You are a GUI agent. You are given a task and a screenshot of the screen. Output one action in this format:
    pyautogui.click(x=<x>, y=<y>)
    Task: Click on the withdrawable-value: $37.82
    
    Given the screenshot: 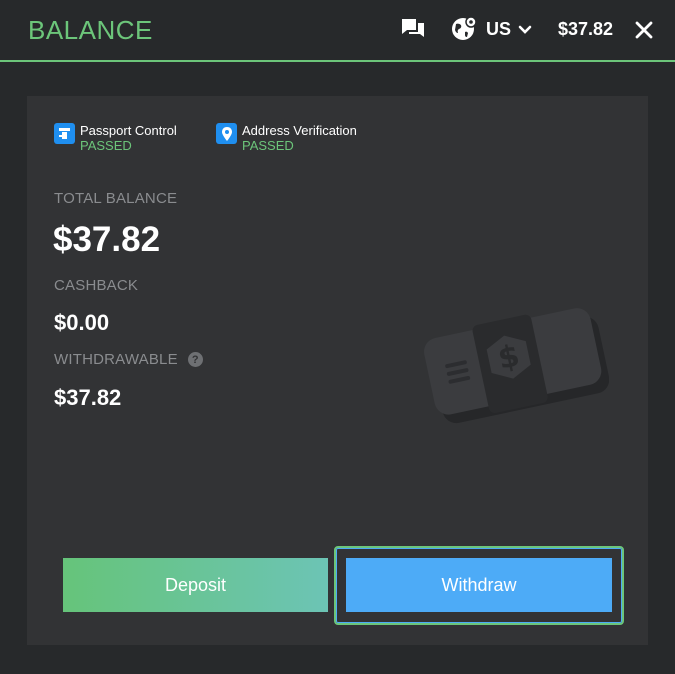 What is the action you would take?
    pyautogui.click(x=88, y=397)
    